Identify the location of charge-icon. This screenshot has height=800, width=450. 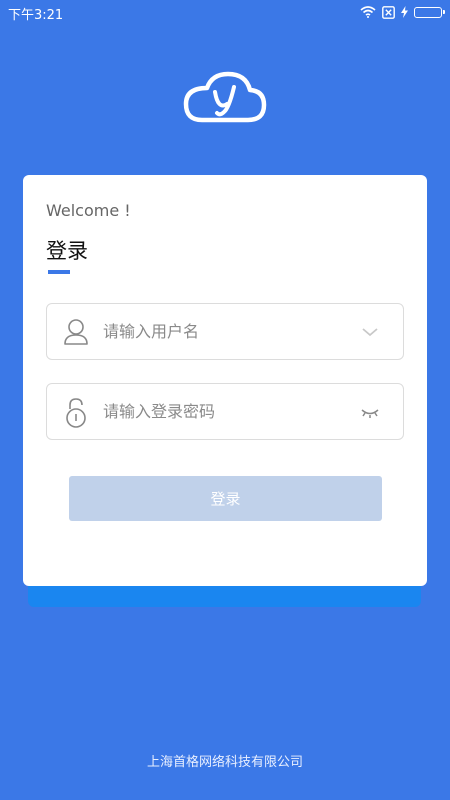
(404, 12).